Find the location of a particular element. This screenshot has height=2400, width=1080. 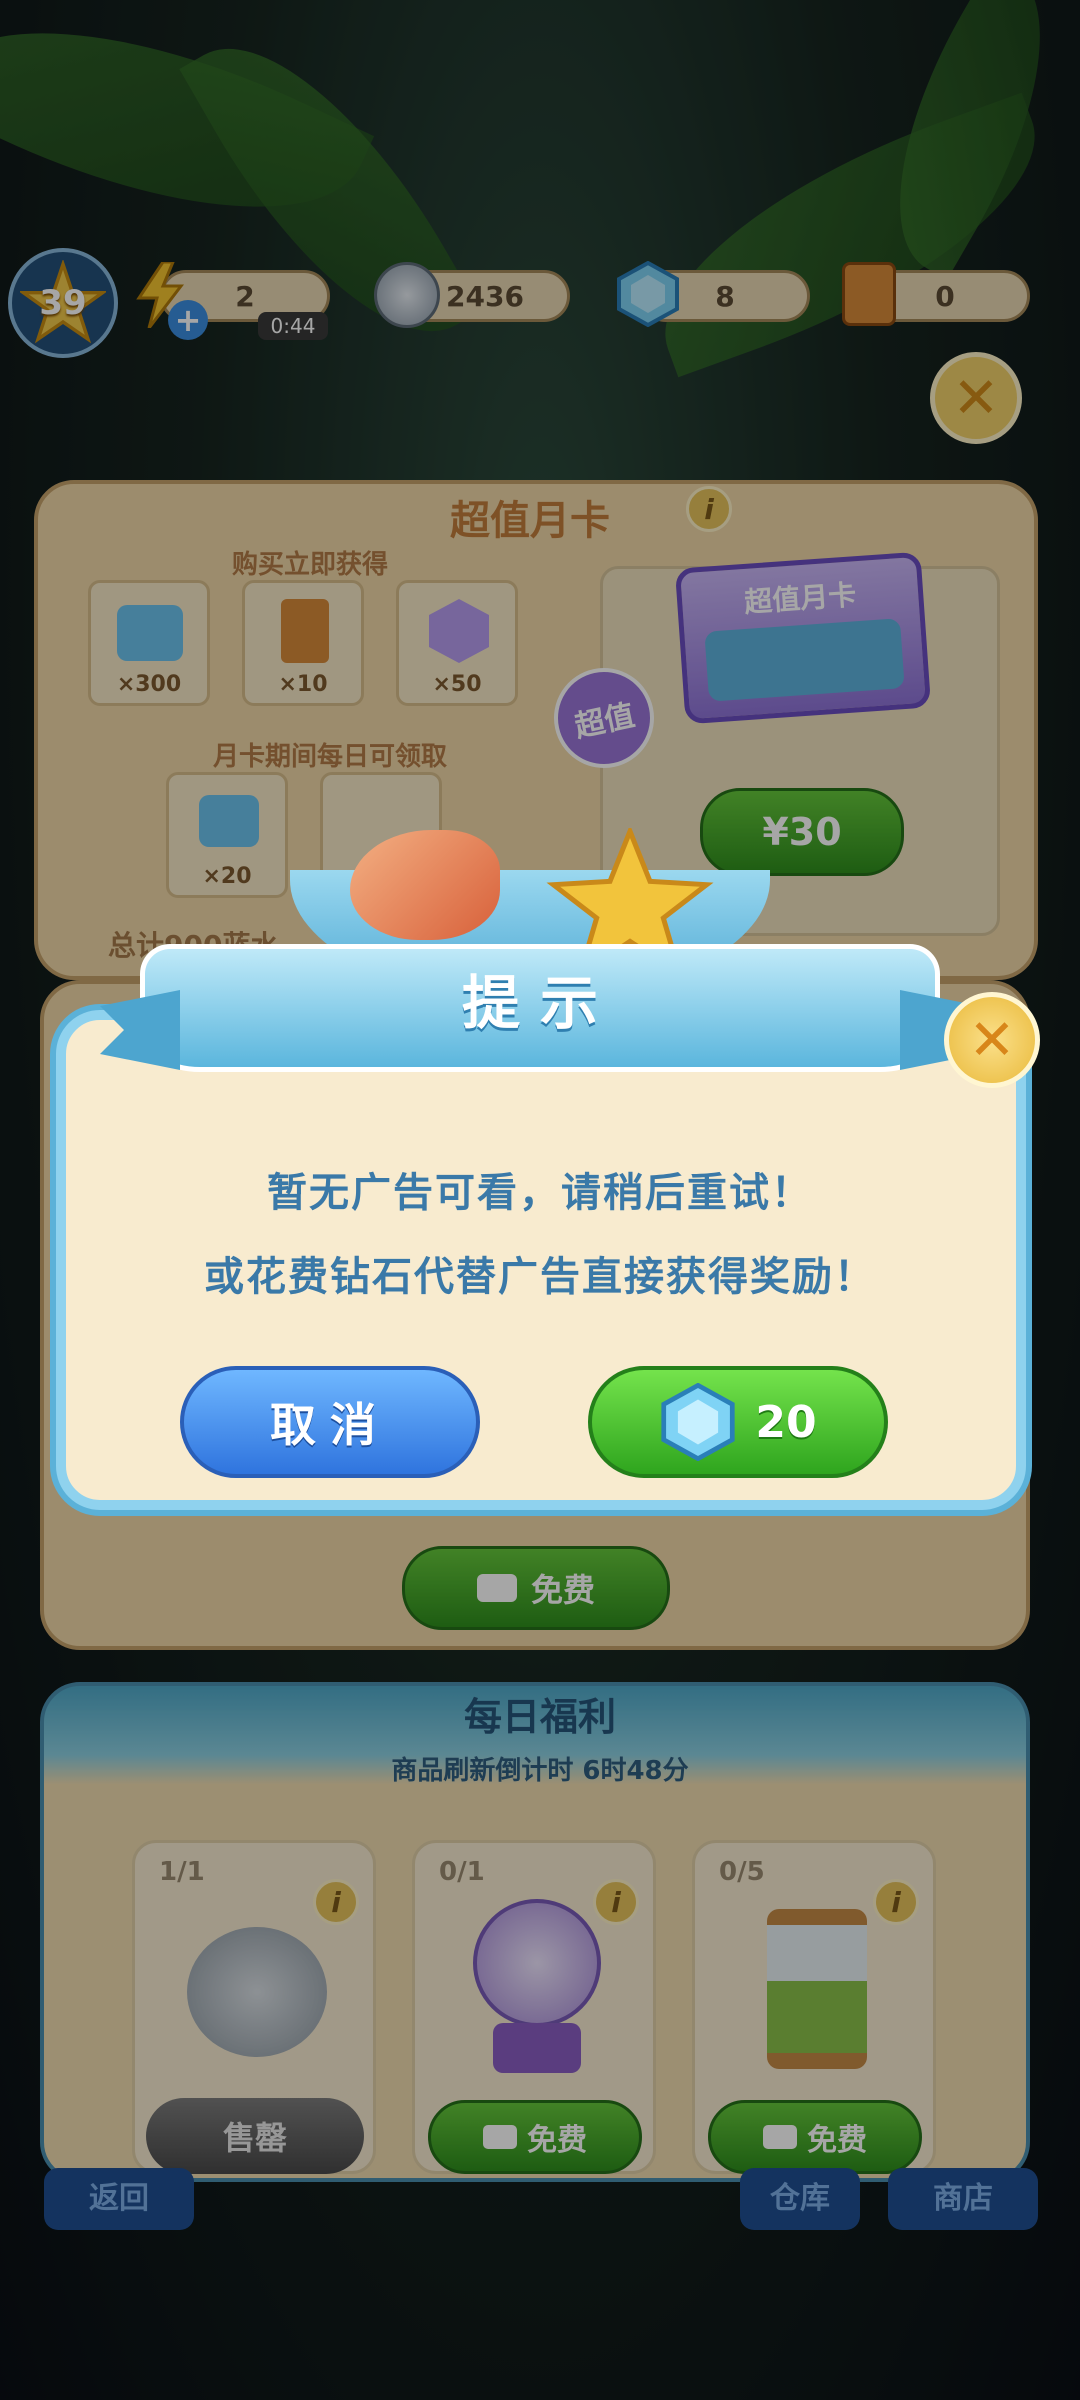

diamond-confirm-button: 20 is located at coordinates (738, 1422).